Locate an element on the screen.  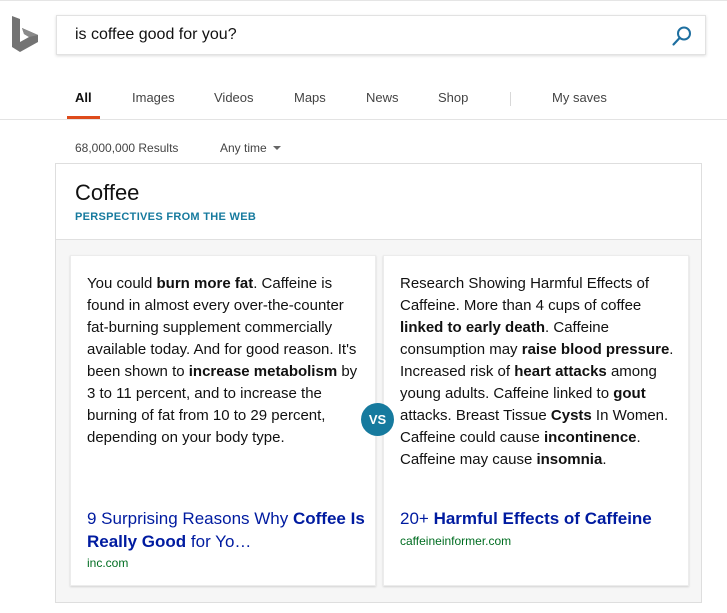
search-icon is located at coordinates (682, 36).